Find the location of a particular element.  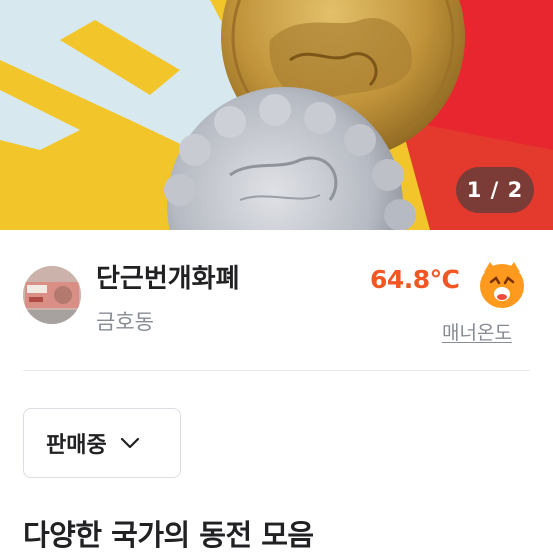

grinning-face-icon is located at coordinates (502, 285).